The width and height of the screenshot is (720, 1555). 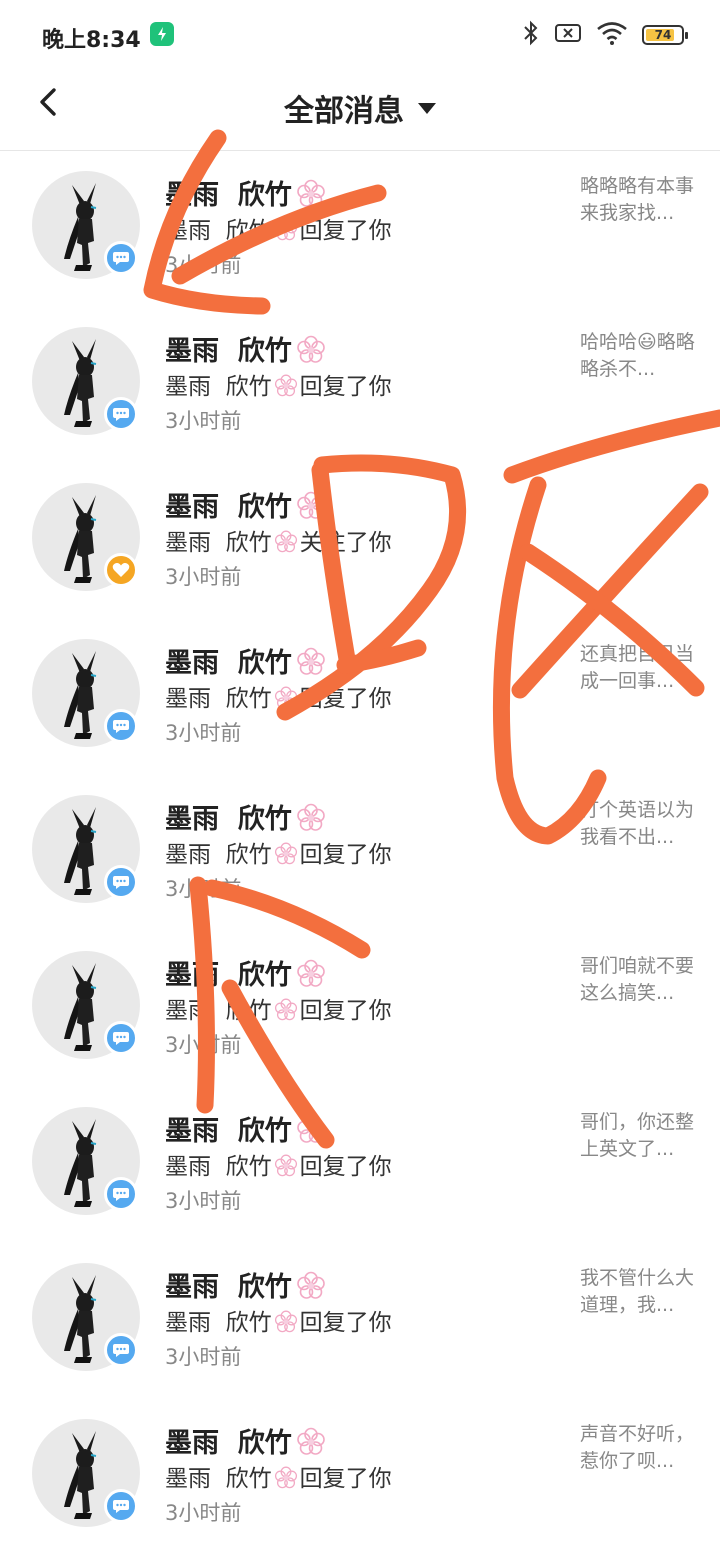 What do you see at coordinates (568, 35) in the screenshot?
I see `sim-off-icon` at bounding box center [568, 35].